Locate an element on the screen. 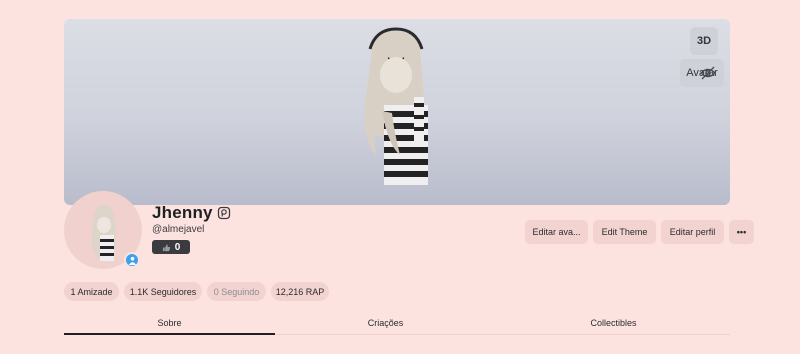 The height and width of the screenshot is (354, 800). person-icon is located at coordinates (132, 260).